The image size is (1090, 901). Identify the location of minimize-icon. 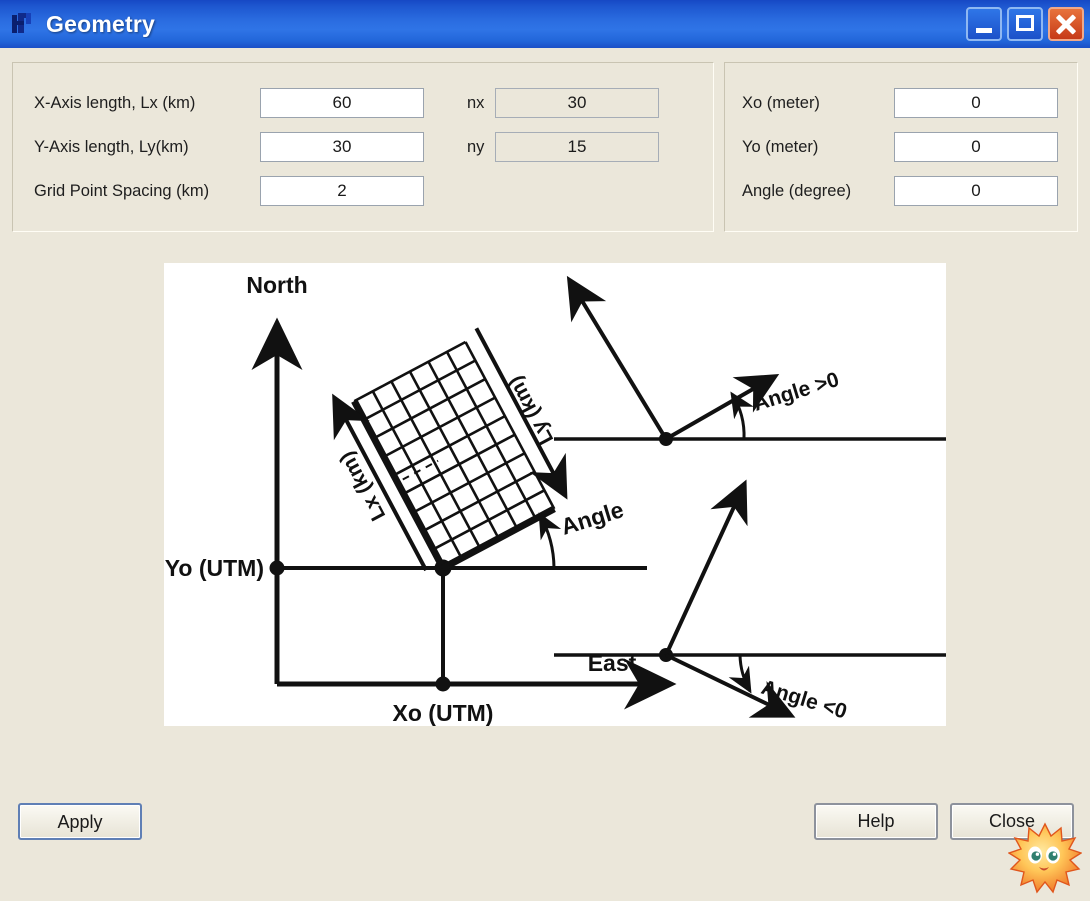
(984, 30).